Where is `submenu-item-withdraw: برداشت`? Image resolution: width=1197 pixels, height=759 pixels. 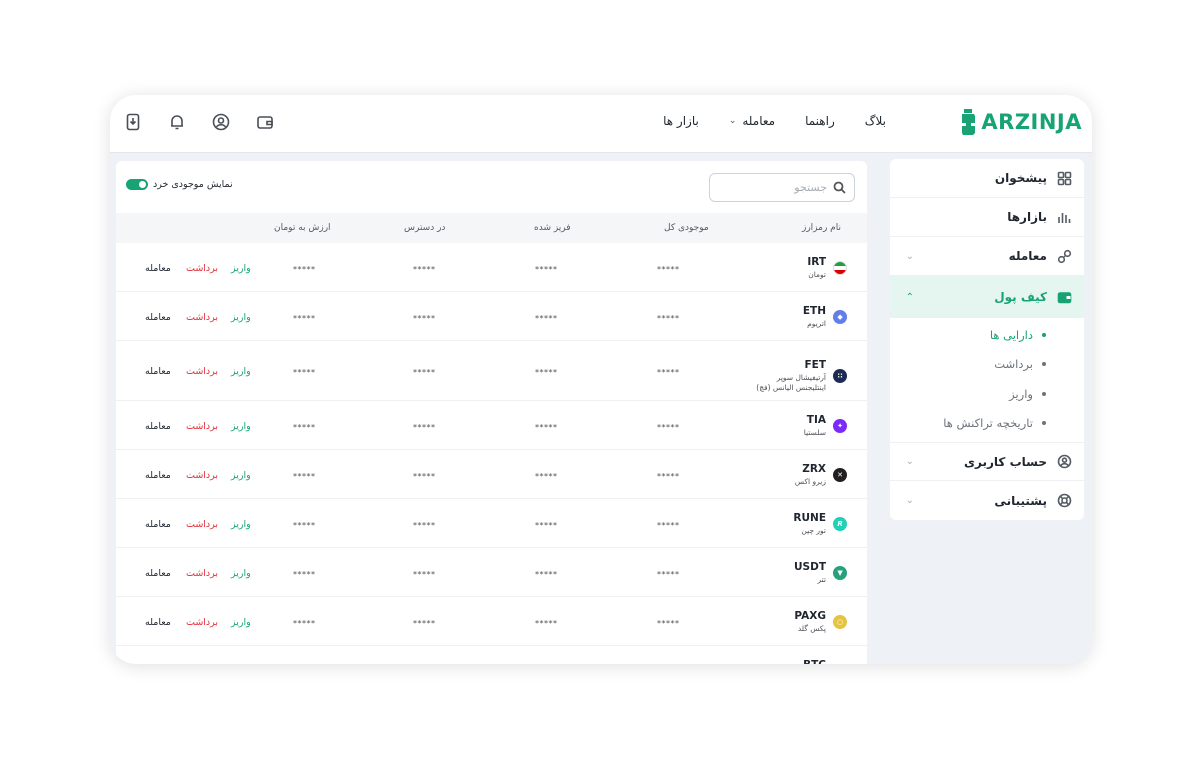 submenu-item-withdraw: برداشت is located at coordinates (987, 365).